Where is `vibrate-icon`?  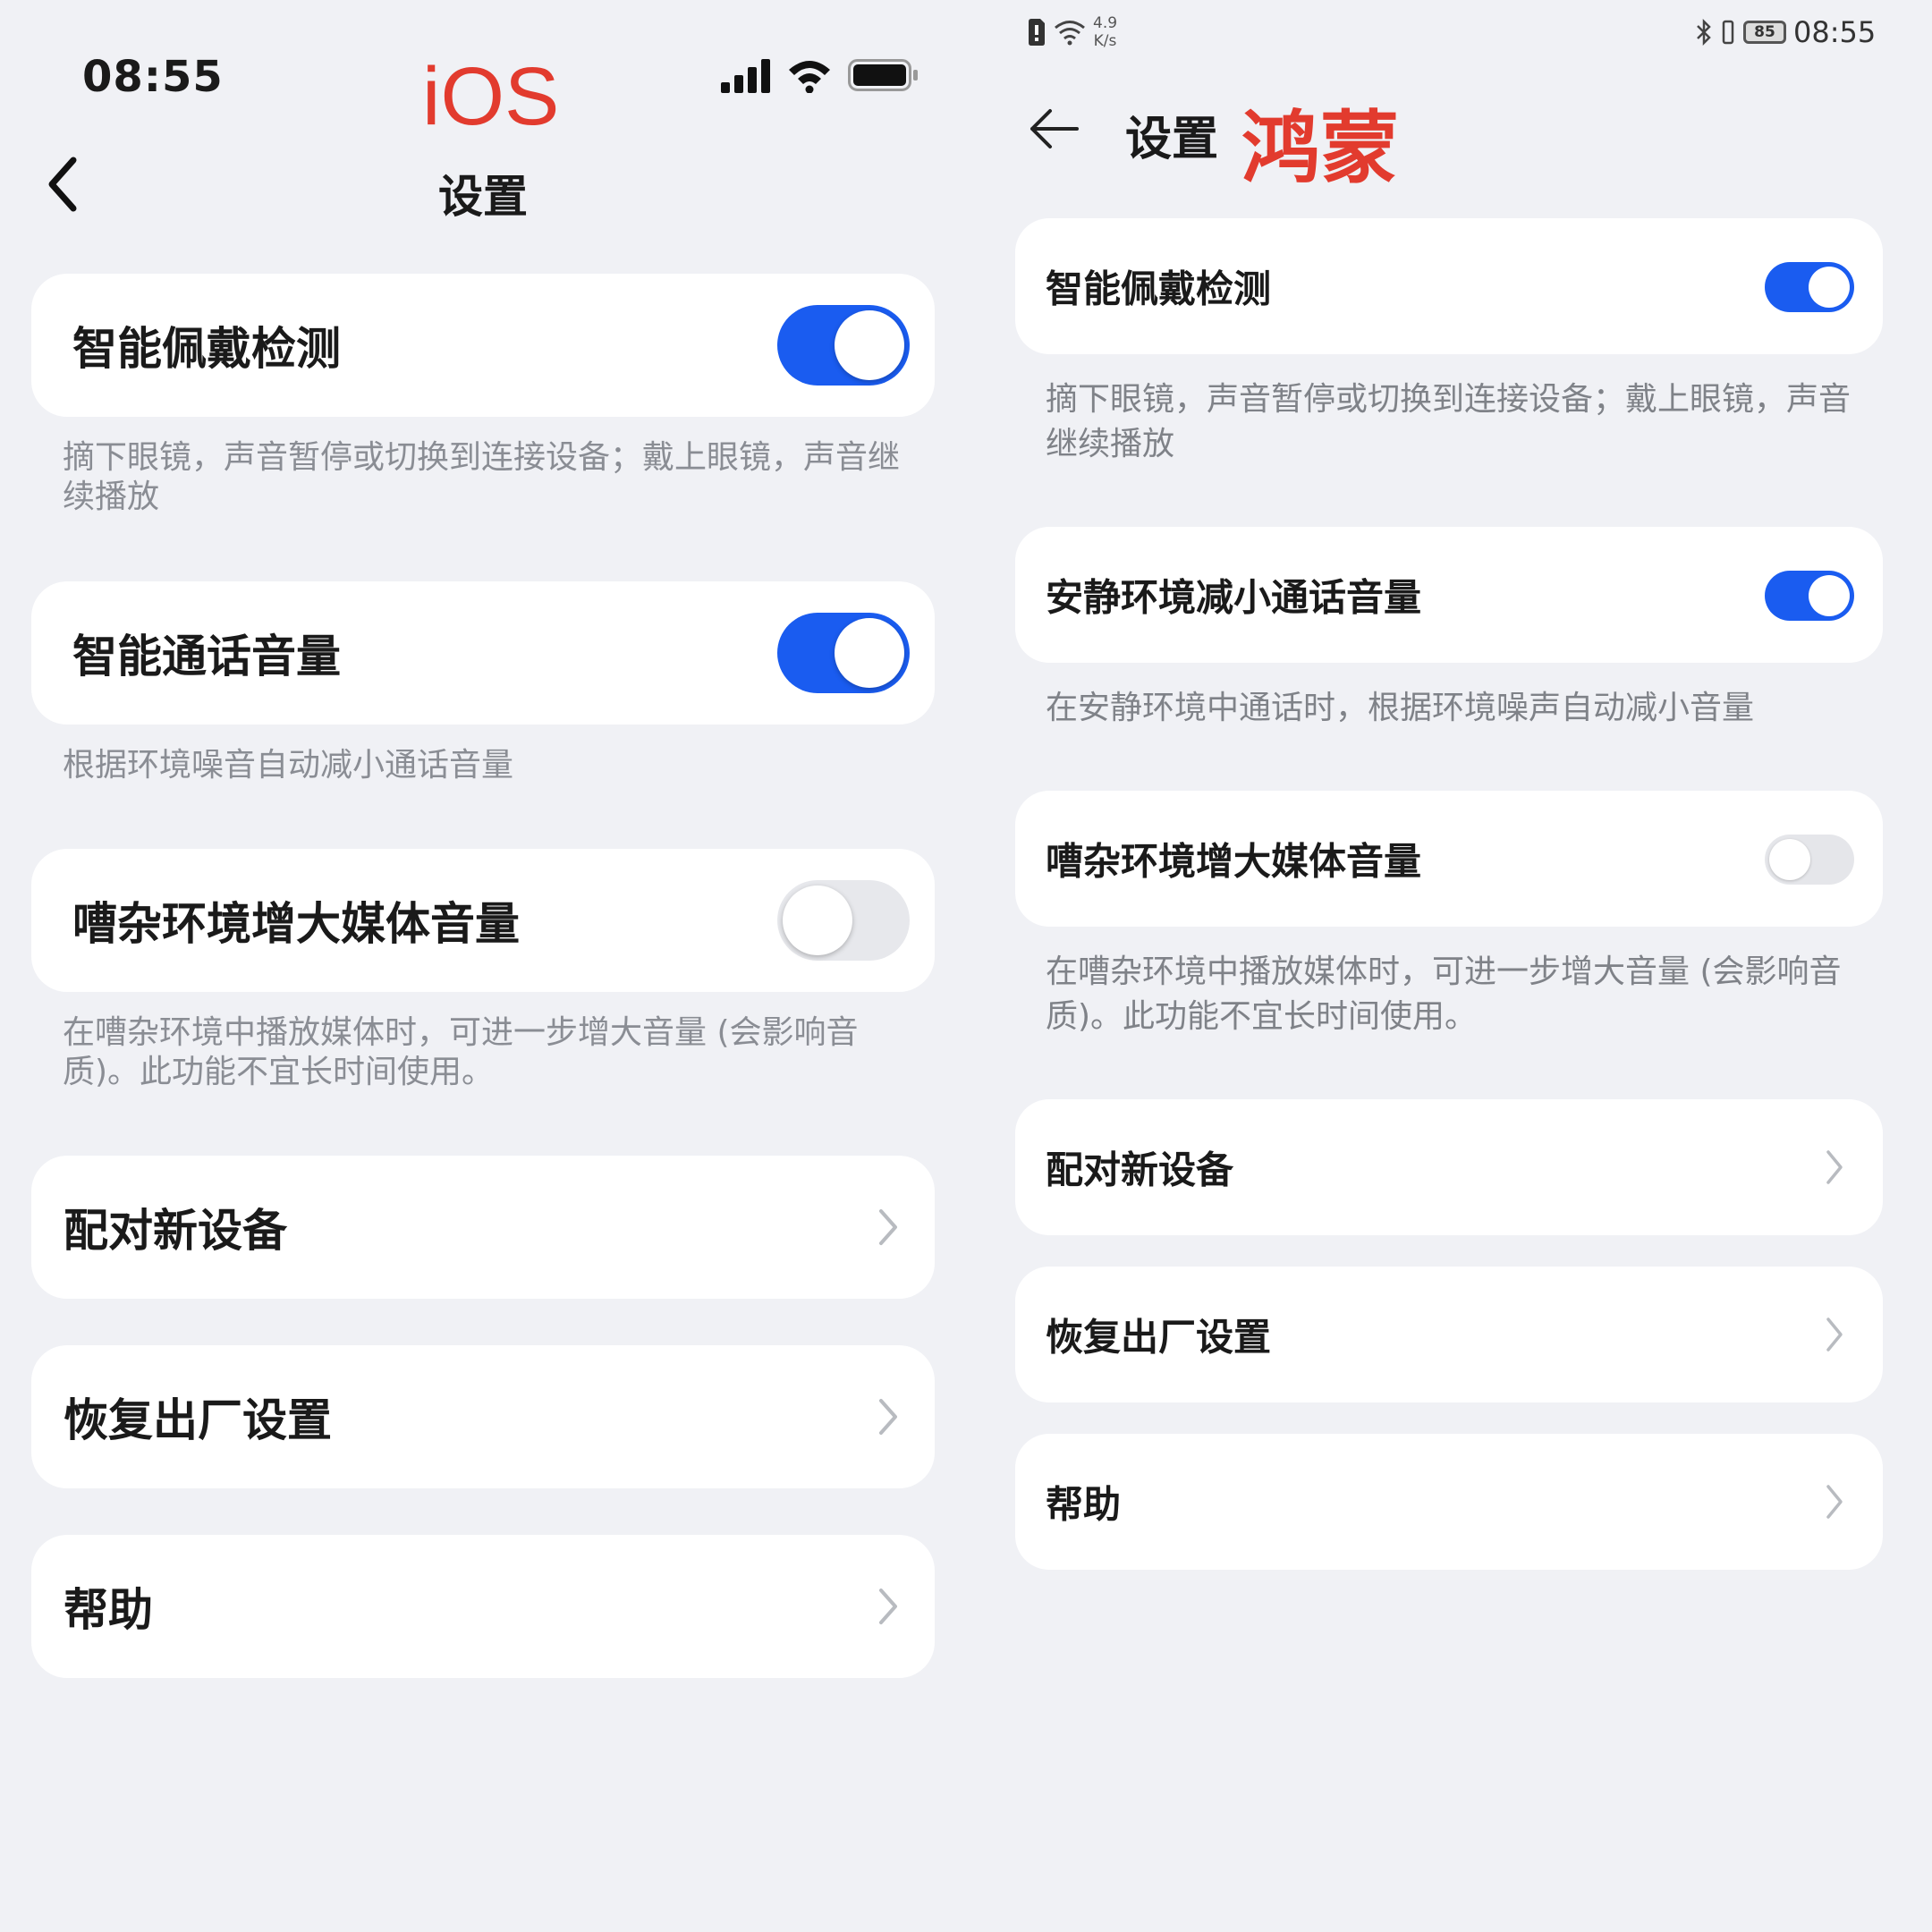 vibrate-icon is located at coordinates (1728, 32).